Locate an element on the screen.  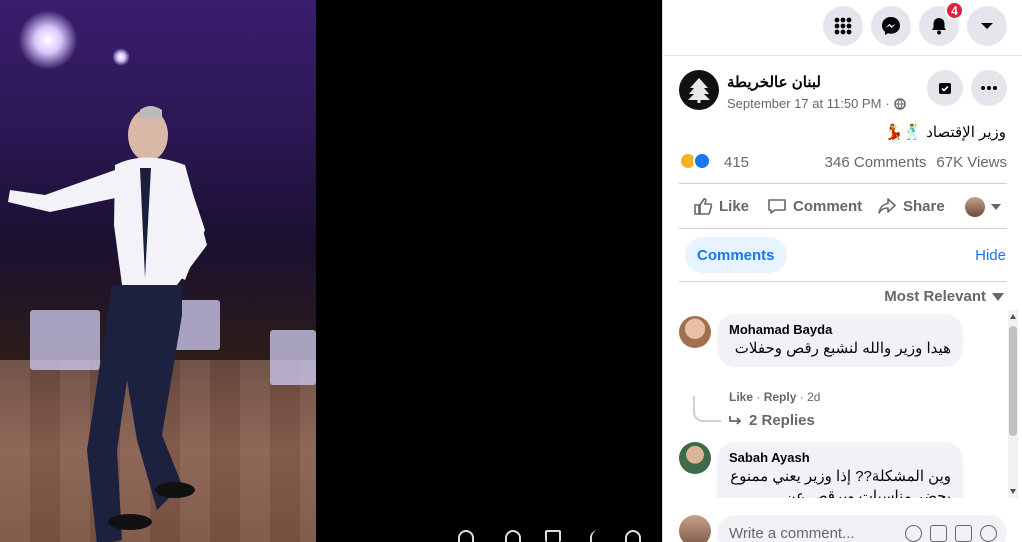
post-meta: September 17 at 11:50 PM · is located at coordinates (816, 103).